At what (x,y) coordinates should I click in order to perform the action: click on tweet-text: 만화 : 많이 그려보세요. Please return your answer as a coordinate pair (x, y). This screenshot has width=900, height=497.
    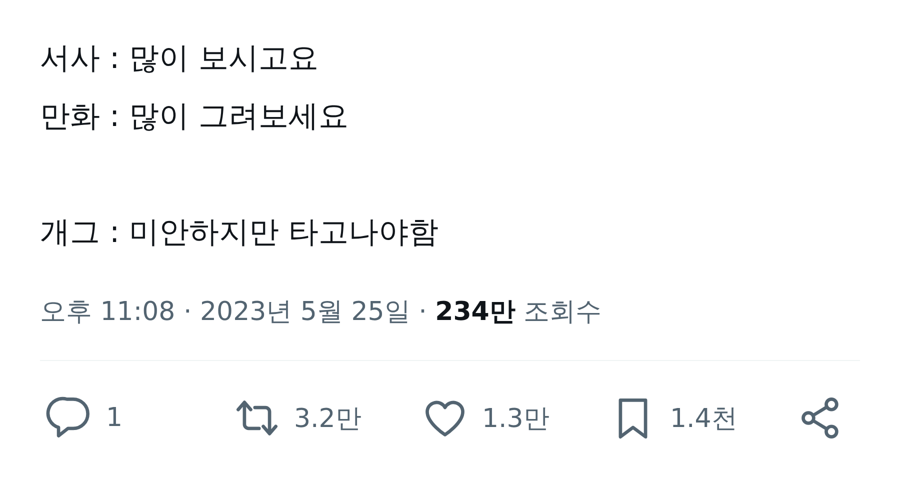
    Looking at the image, I should click on (195, 117).